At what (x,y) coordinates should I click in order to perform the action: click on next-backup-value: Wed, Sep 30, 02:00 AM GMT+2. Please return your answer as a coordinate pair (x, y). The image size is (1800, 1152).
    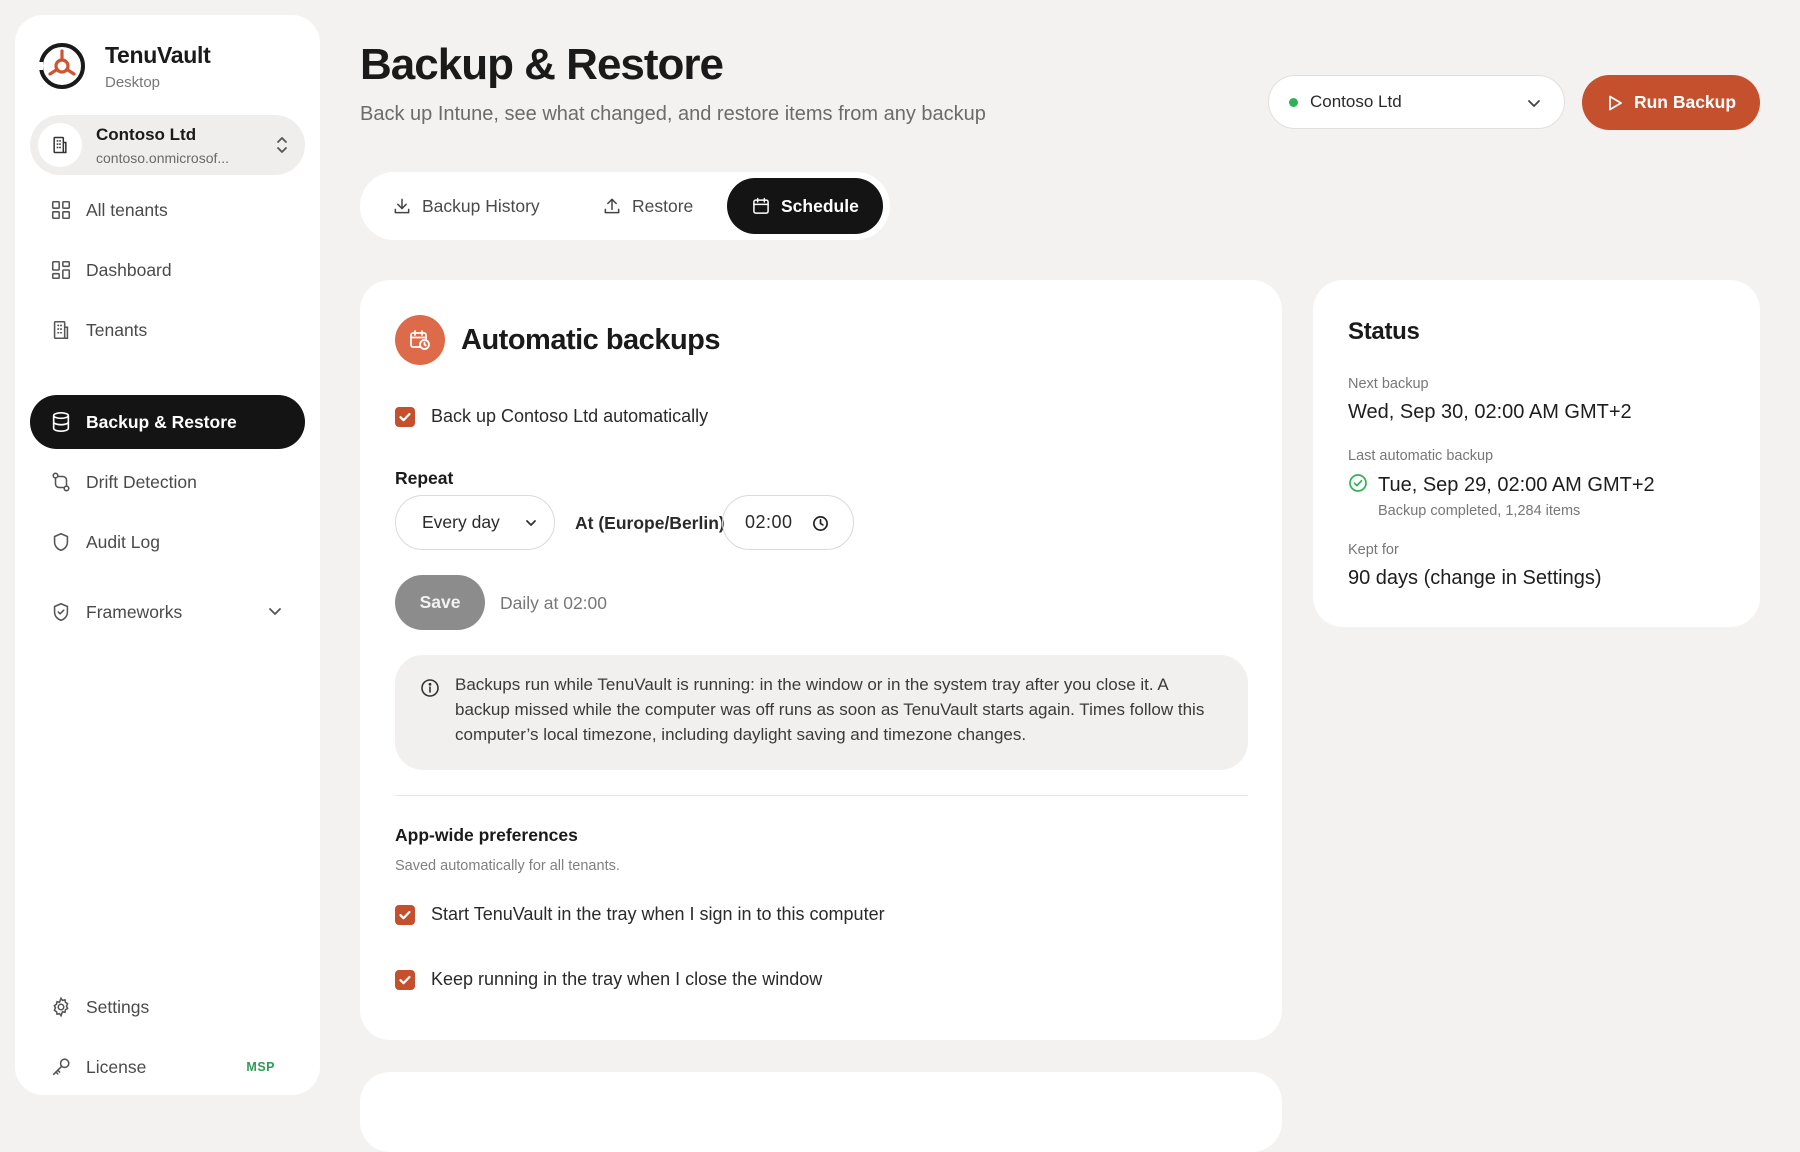
    Looking at the image, I should click on (1490, 412).